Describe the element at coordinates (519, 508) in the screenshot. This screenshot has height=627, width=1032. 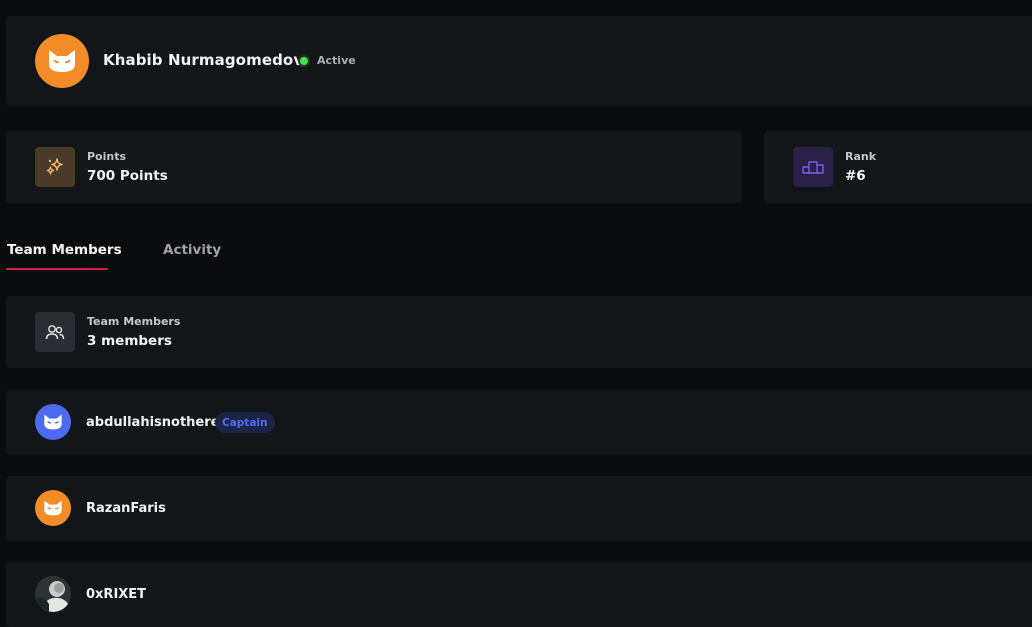
I see `member-row: RazanFaris` at that location.